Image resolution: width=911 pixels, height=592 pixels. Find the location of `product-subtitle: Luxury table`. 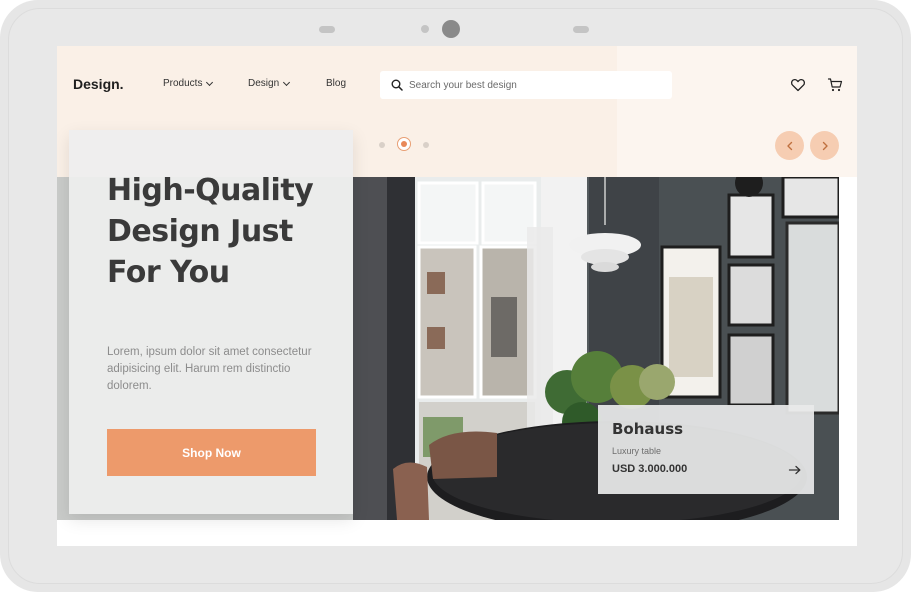

product-subtitle: Luxury table is located at coordinates (637, 451).